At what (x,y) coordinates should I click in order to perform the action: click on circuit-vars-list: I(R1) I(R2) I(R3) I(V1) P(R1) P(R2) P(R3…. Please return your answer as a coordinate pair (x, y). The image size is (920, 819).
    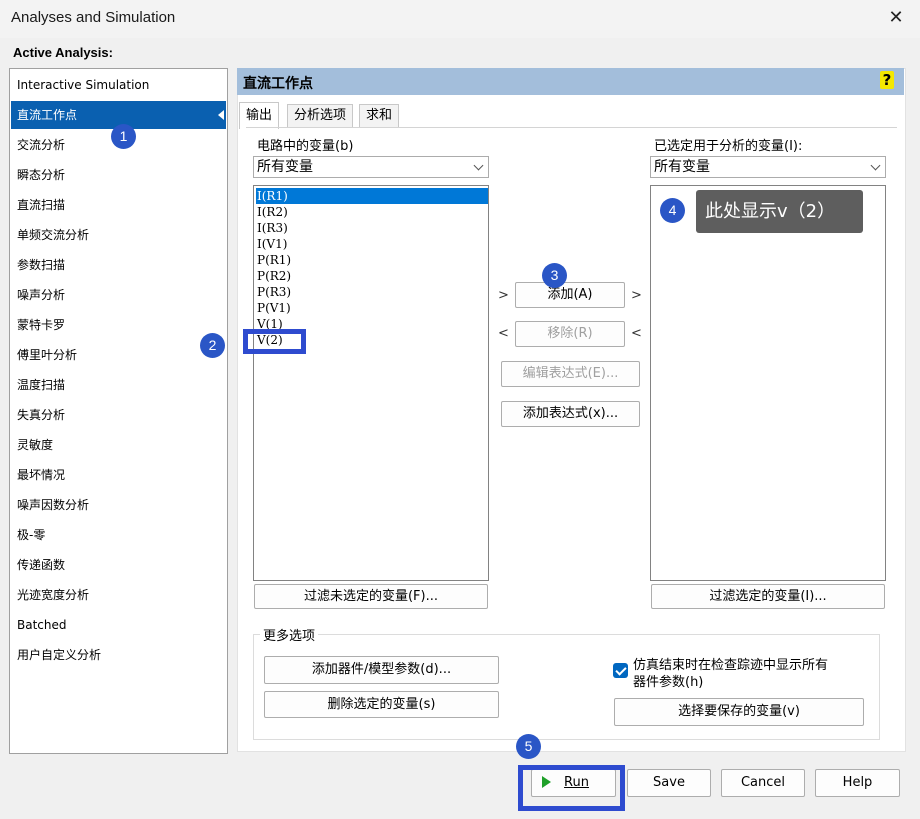
    Looking at the image, I should click on (371, 383).